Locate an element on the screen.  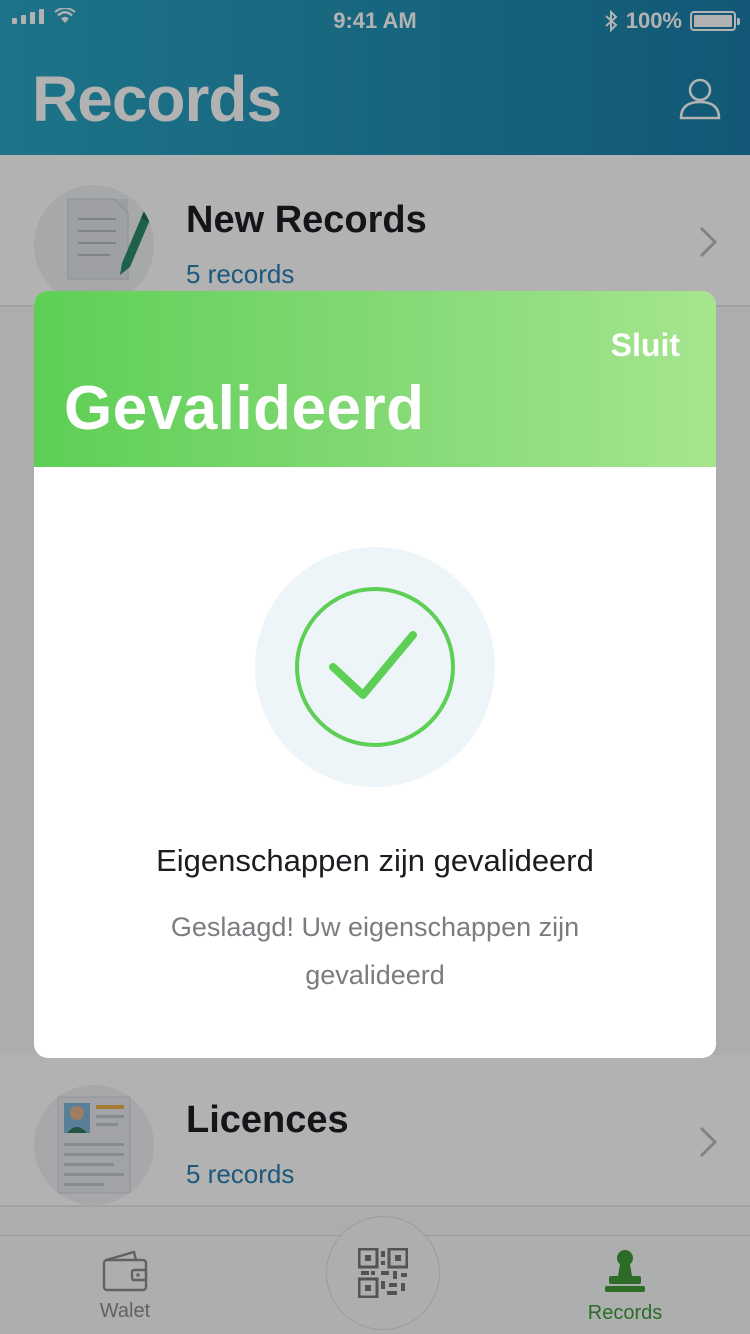
checkmark-icon is located at coordinates (375, 667).